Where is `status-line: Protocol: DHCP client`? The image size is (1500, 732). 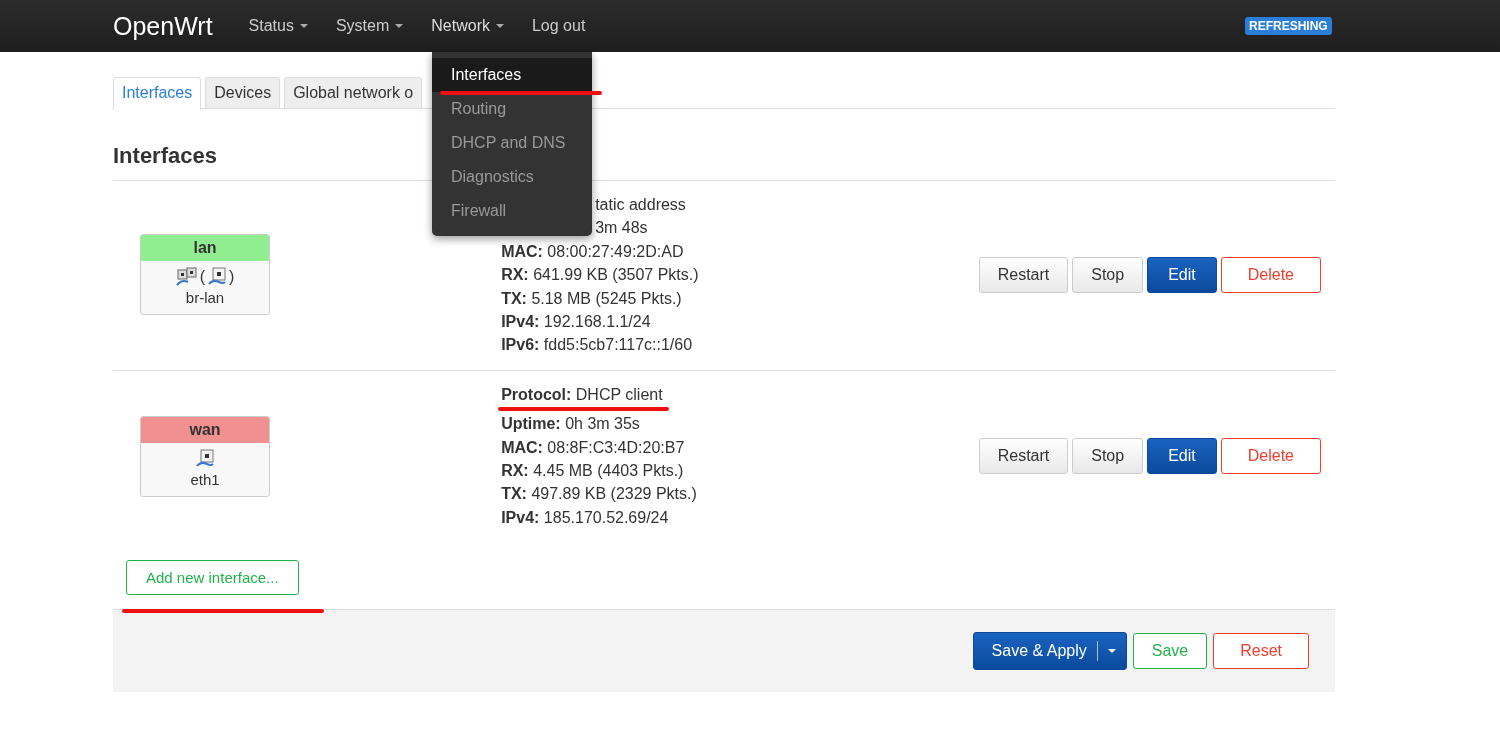
status-line: Protocol: DHCP client is located at coordinates (582, 394).